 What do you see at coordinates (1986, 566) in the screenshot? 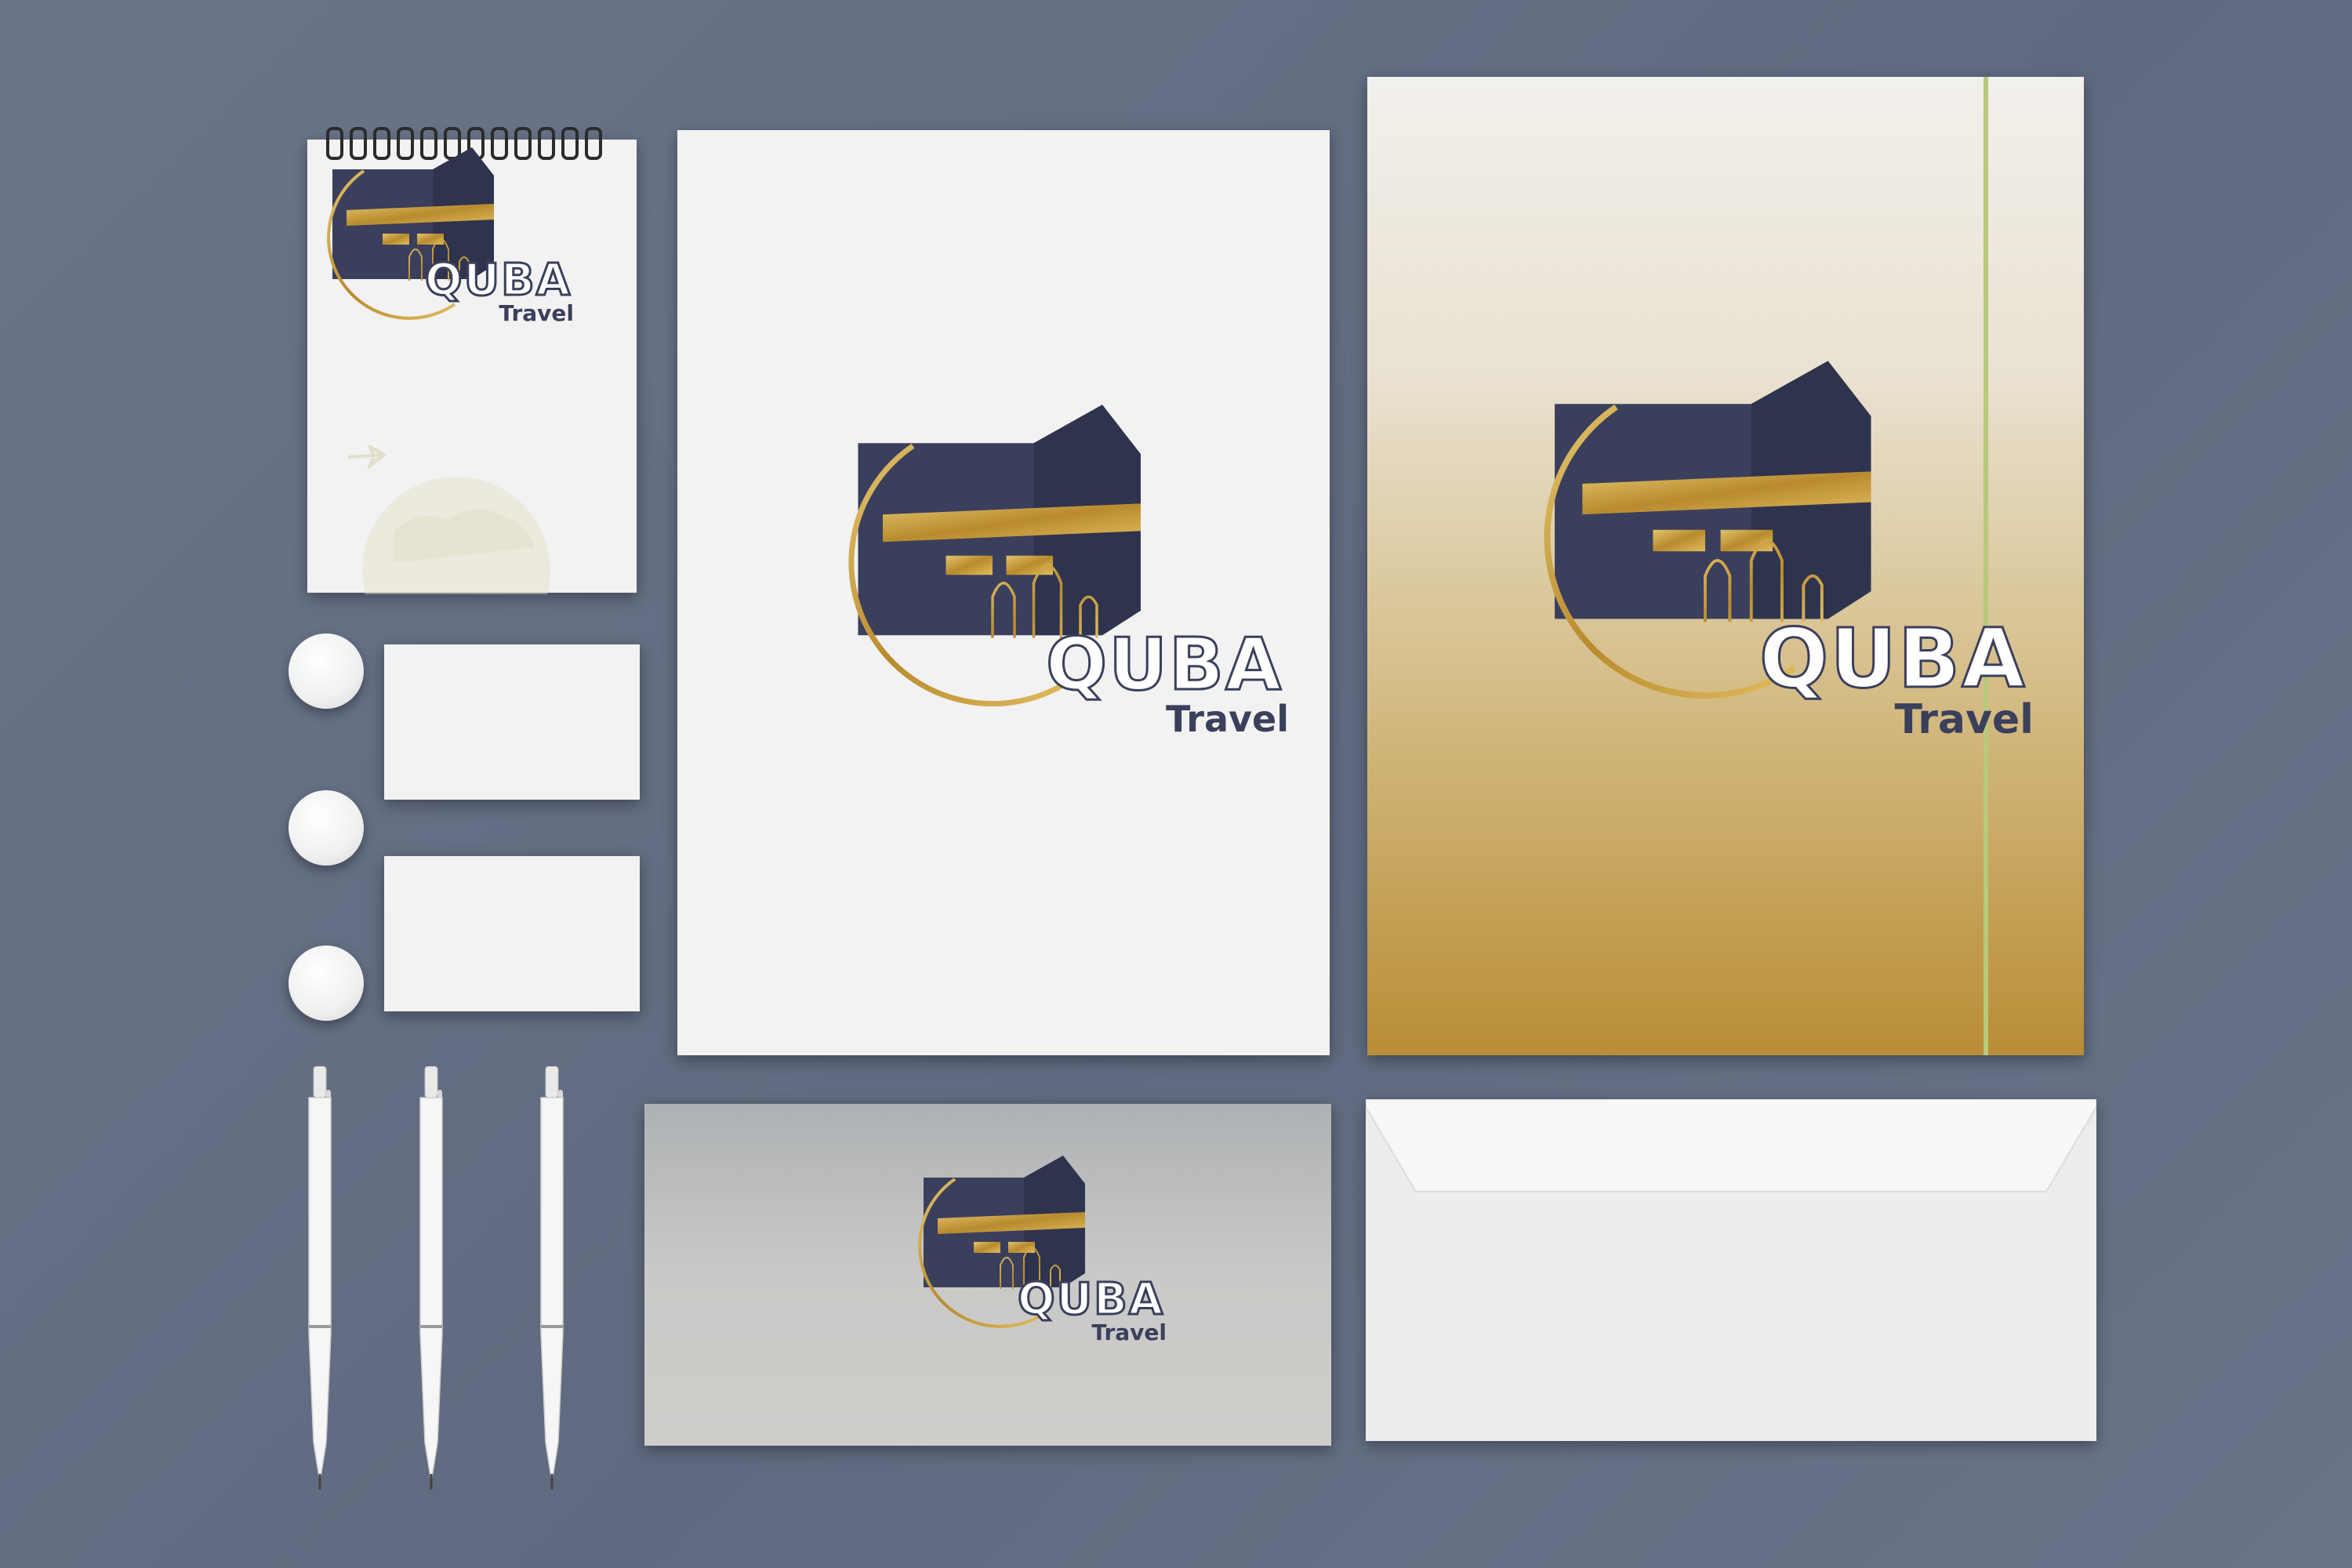
I see `folder-elastic-band` at bounding box center [1986, 566].